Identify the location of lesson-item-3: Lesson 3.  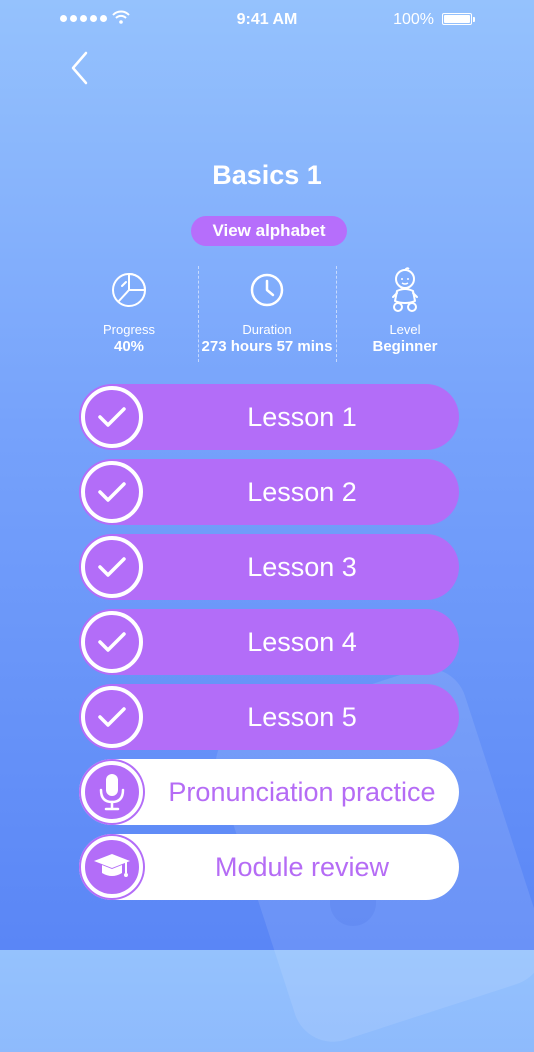
(269, 567).